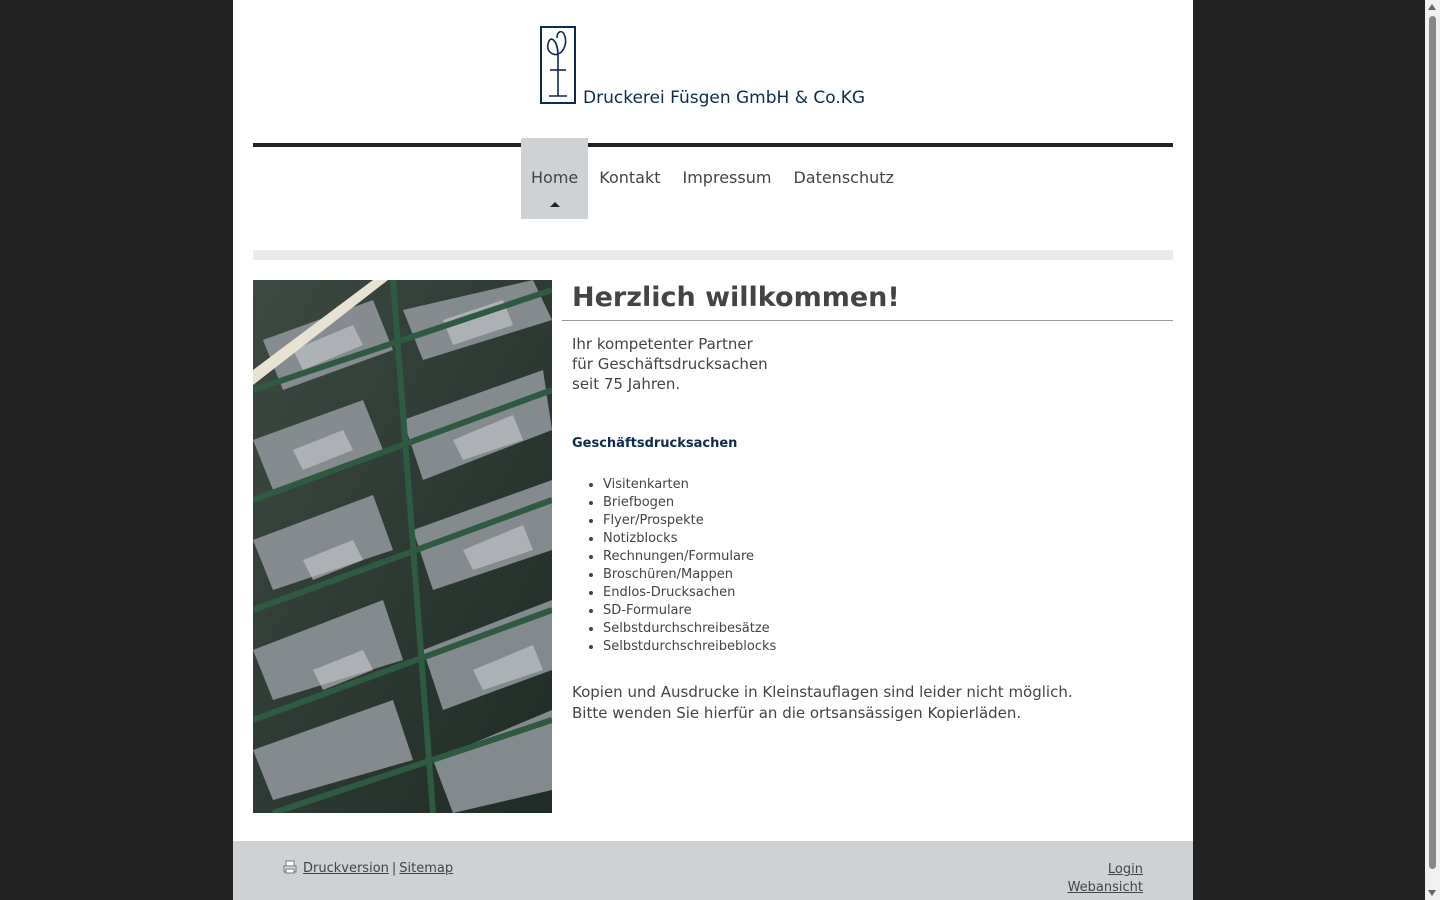 This screenshot has height=900, width=1440. What do you see at coordinates (558, 65) in the screenshot?
I see `fuesgen-monogram-logo-icon` at bounding box center [558, 65].